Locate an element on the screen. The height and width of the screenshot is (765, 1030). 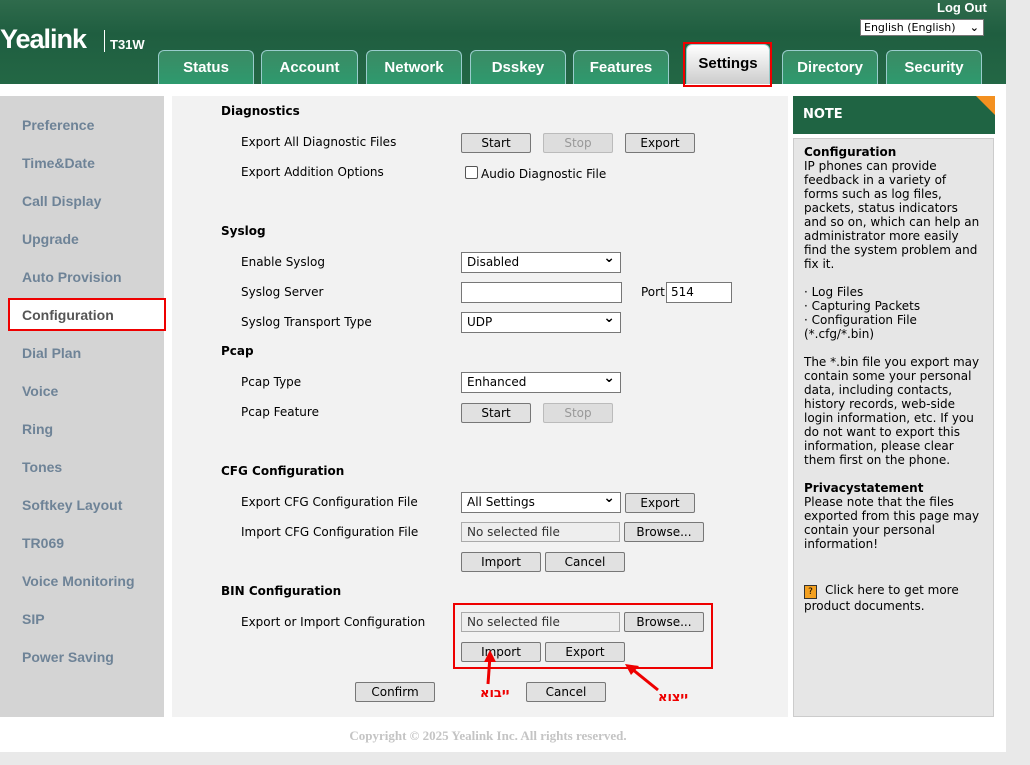
chevron-down-icon: ⌄ is located at coordinates (974, 27).